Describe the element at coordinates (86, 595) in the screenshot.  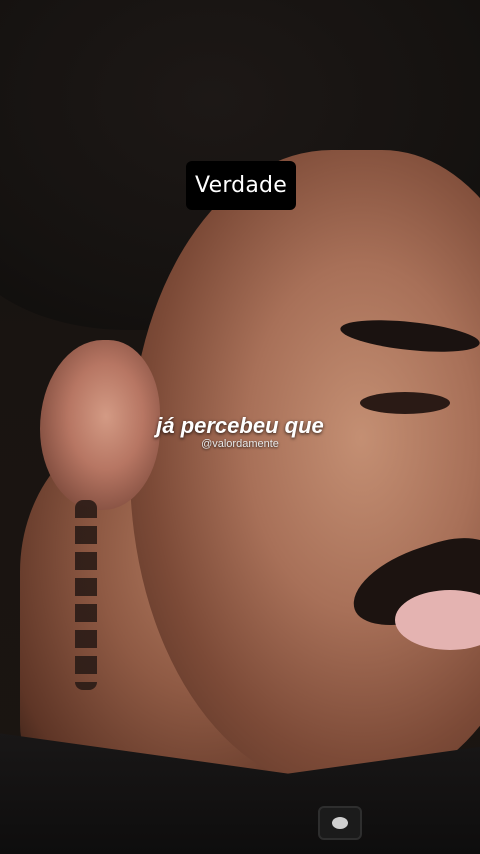
I see `neck-tattoo` at that location.